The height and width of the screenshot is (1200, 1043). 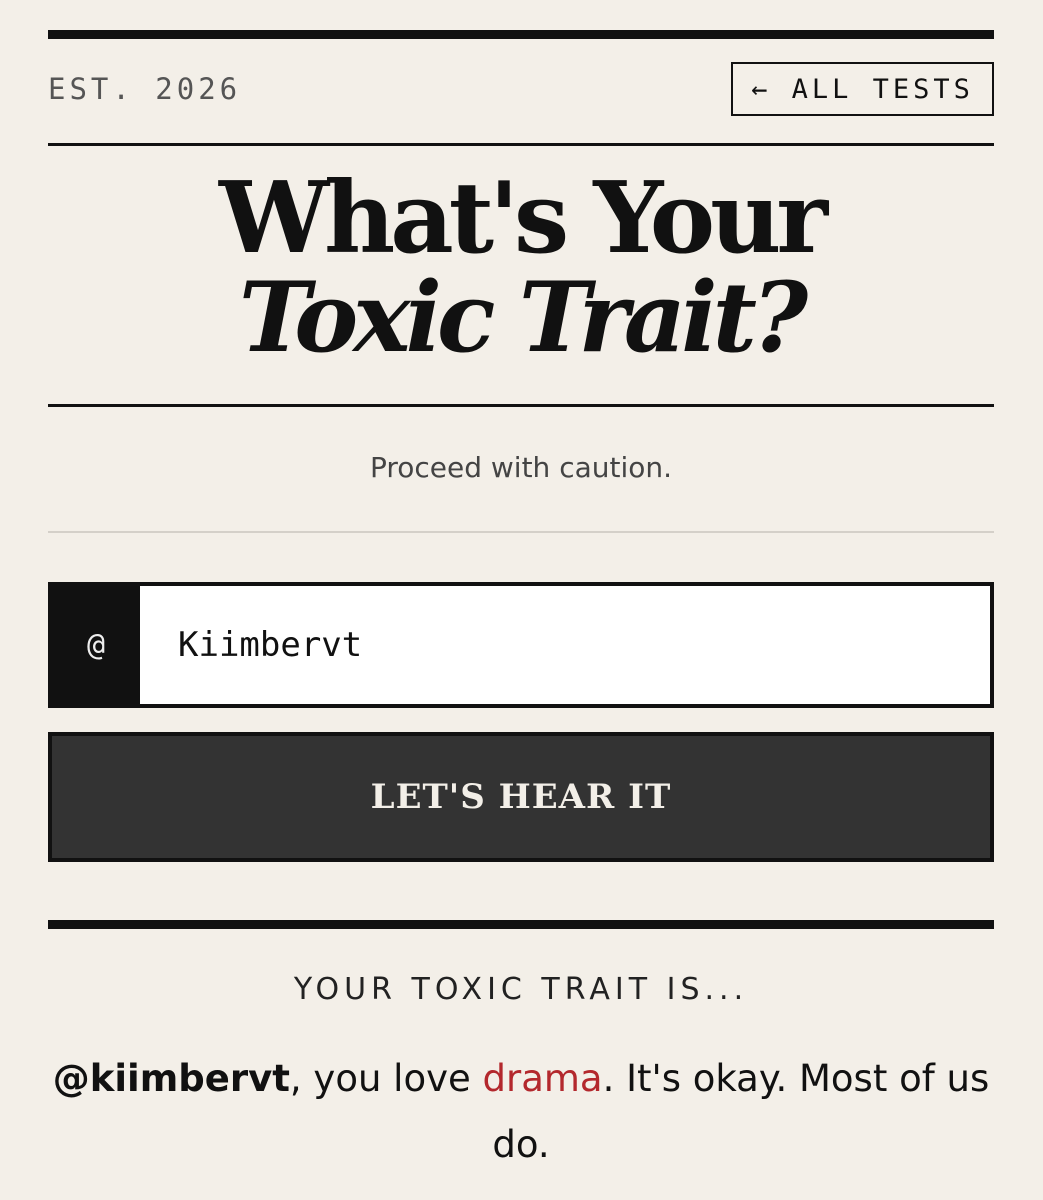 What do you see at coordinates (145, 89) in the screenshot?
I see `est-label: EST. 2026` at bounding box center [145, 89].